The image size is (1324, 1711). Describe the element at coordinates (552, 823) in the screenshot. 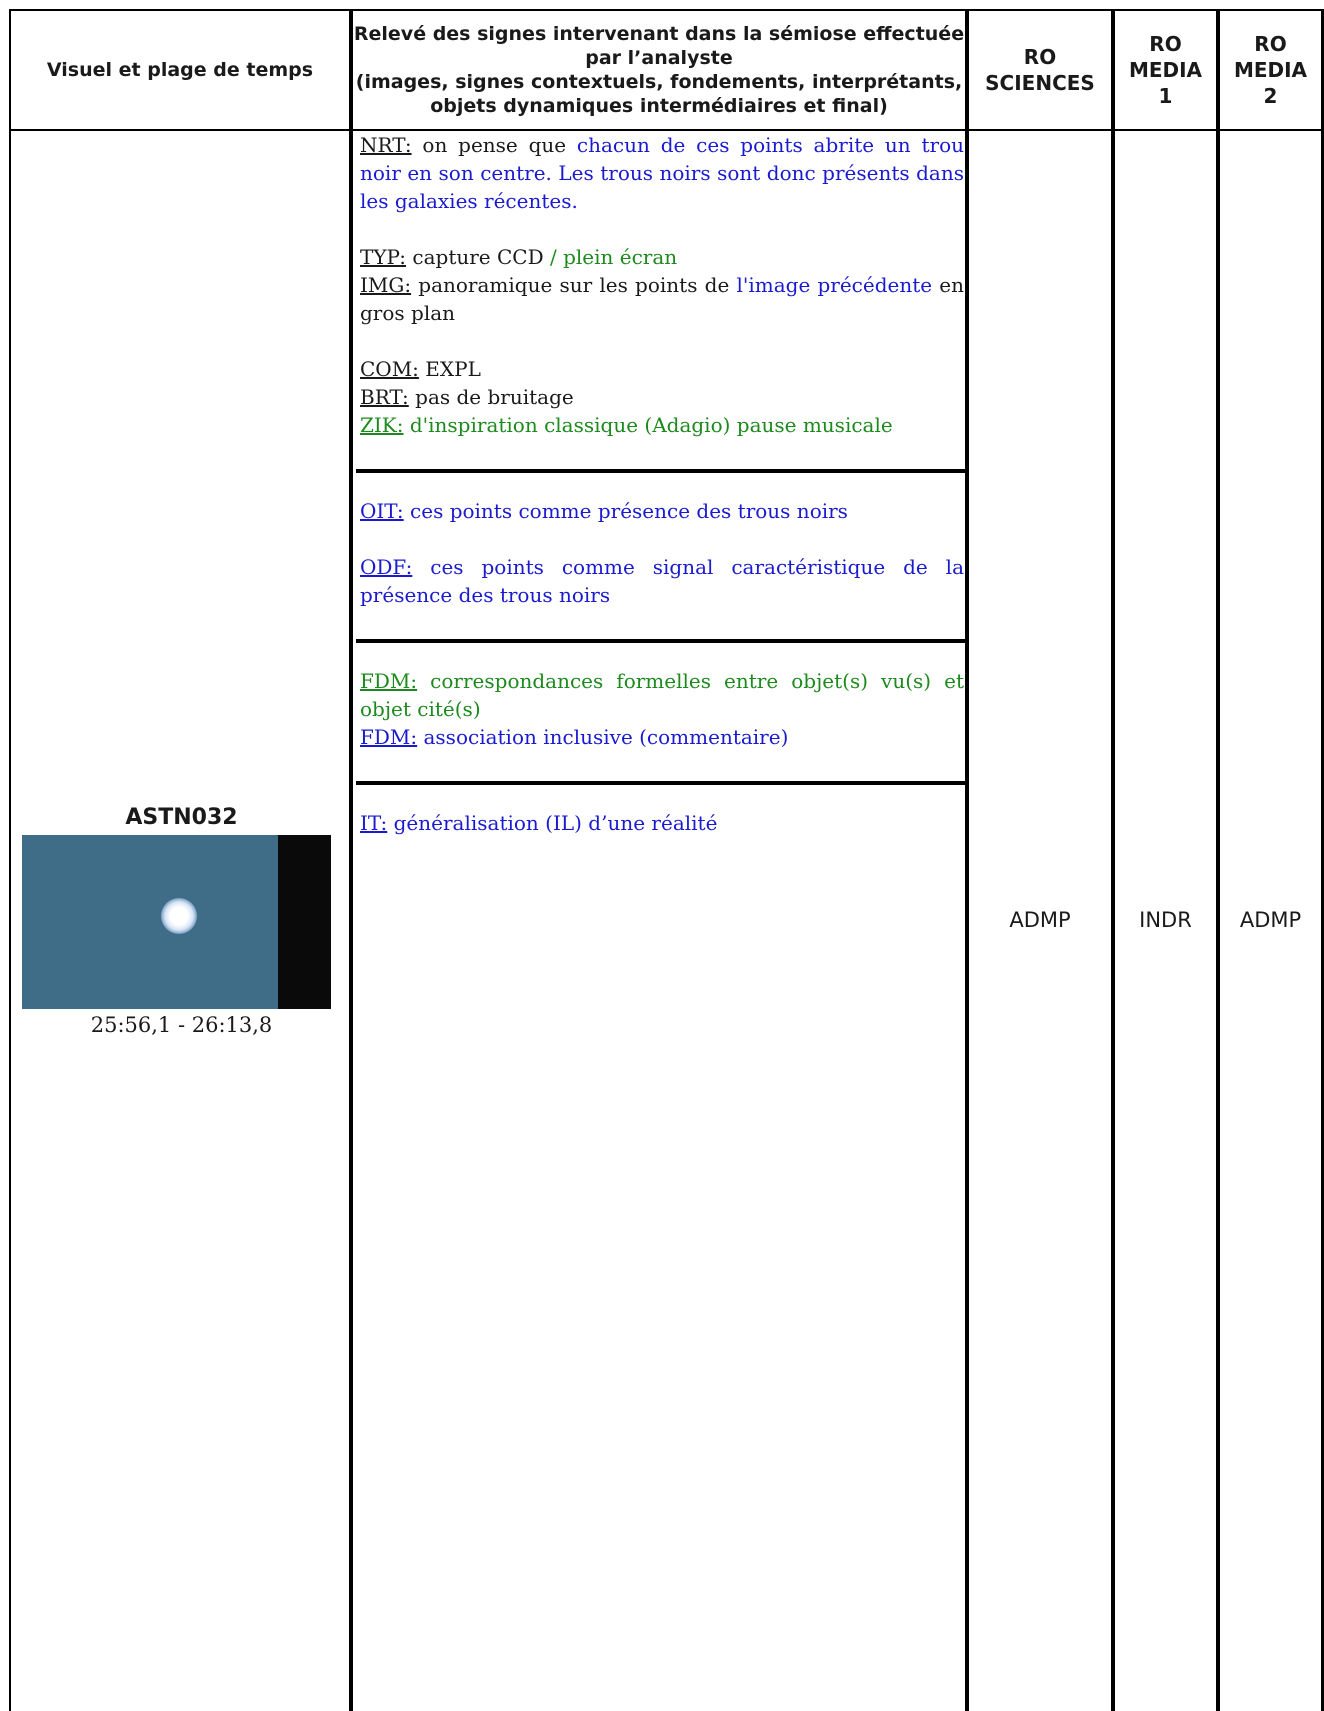

I see `it-text: généralisation (IL) d’une réalité` at that location.